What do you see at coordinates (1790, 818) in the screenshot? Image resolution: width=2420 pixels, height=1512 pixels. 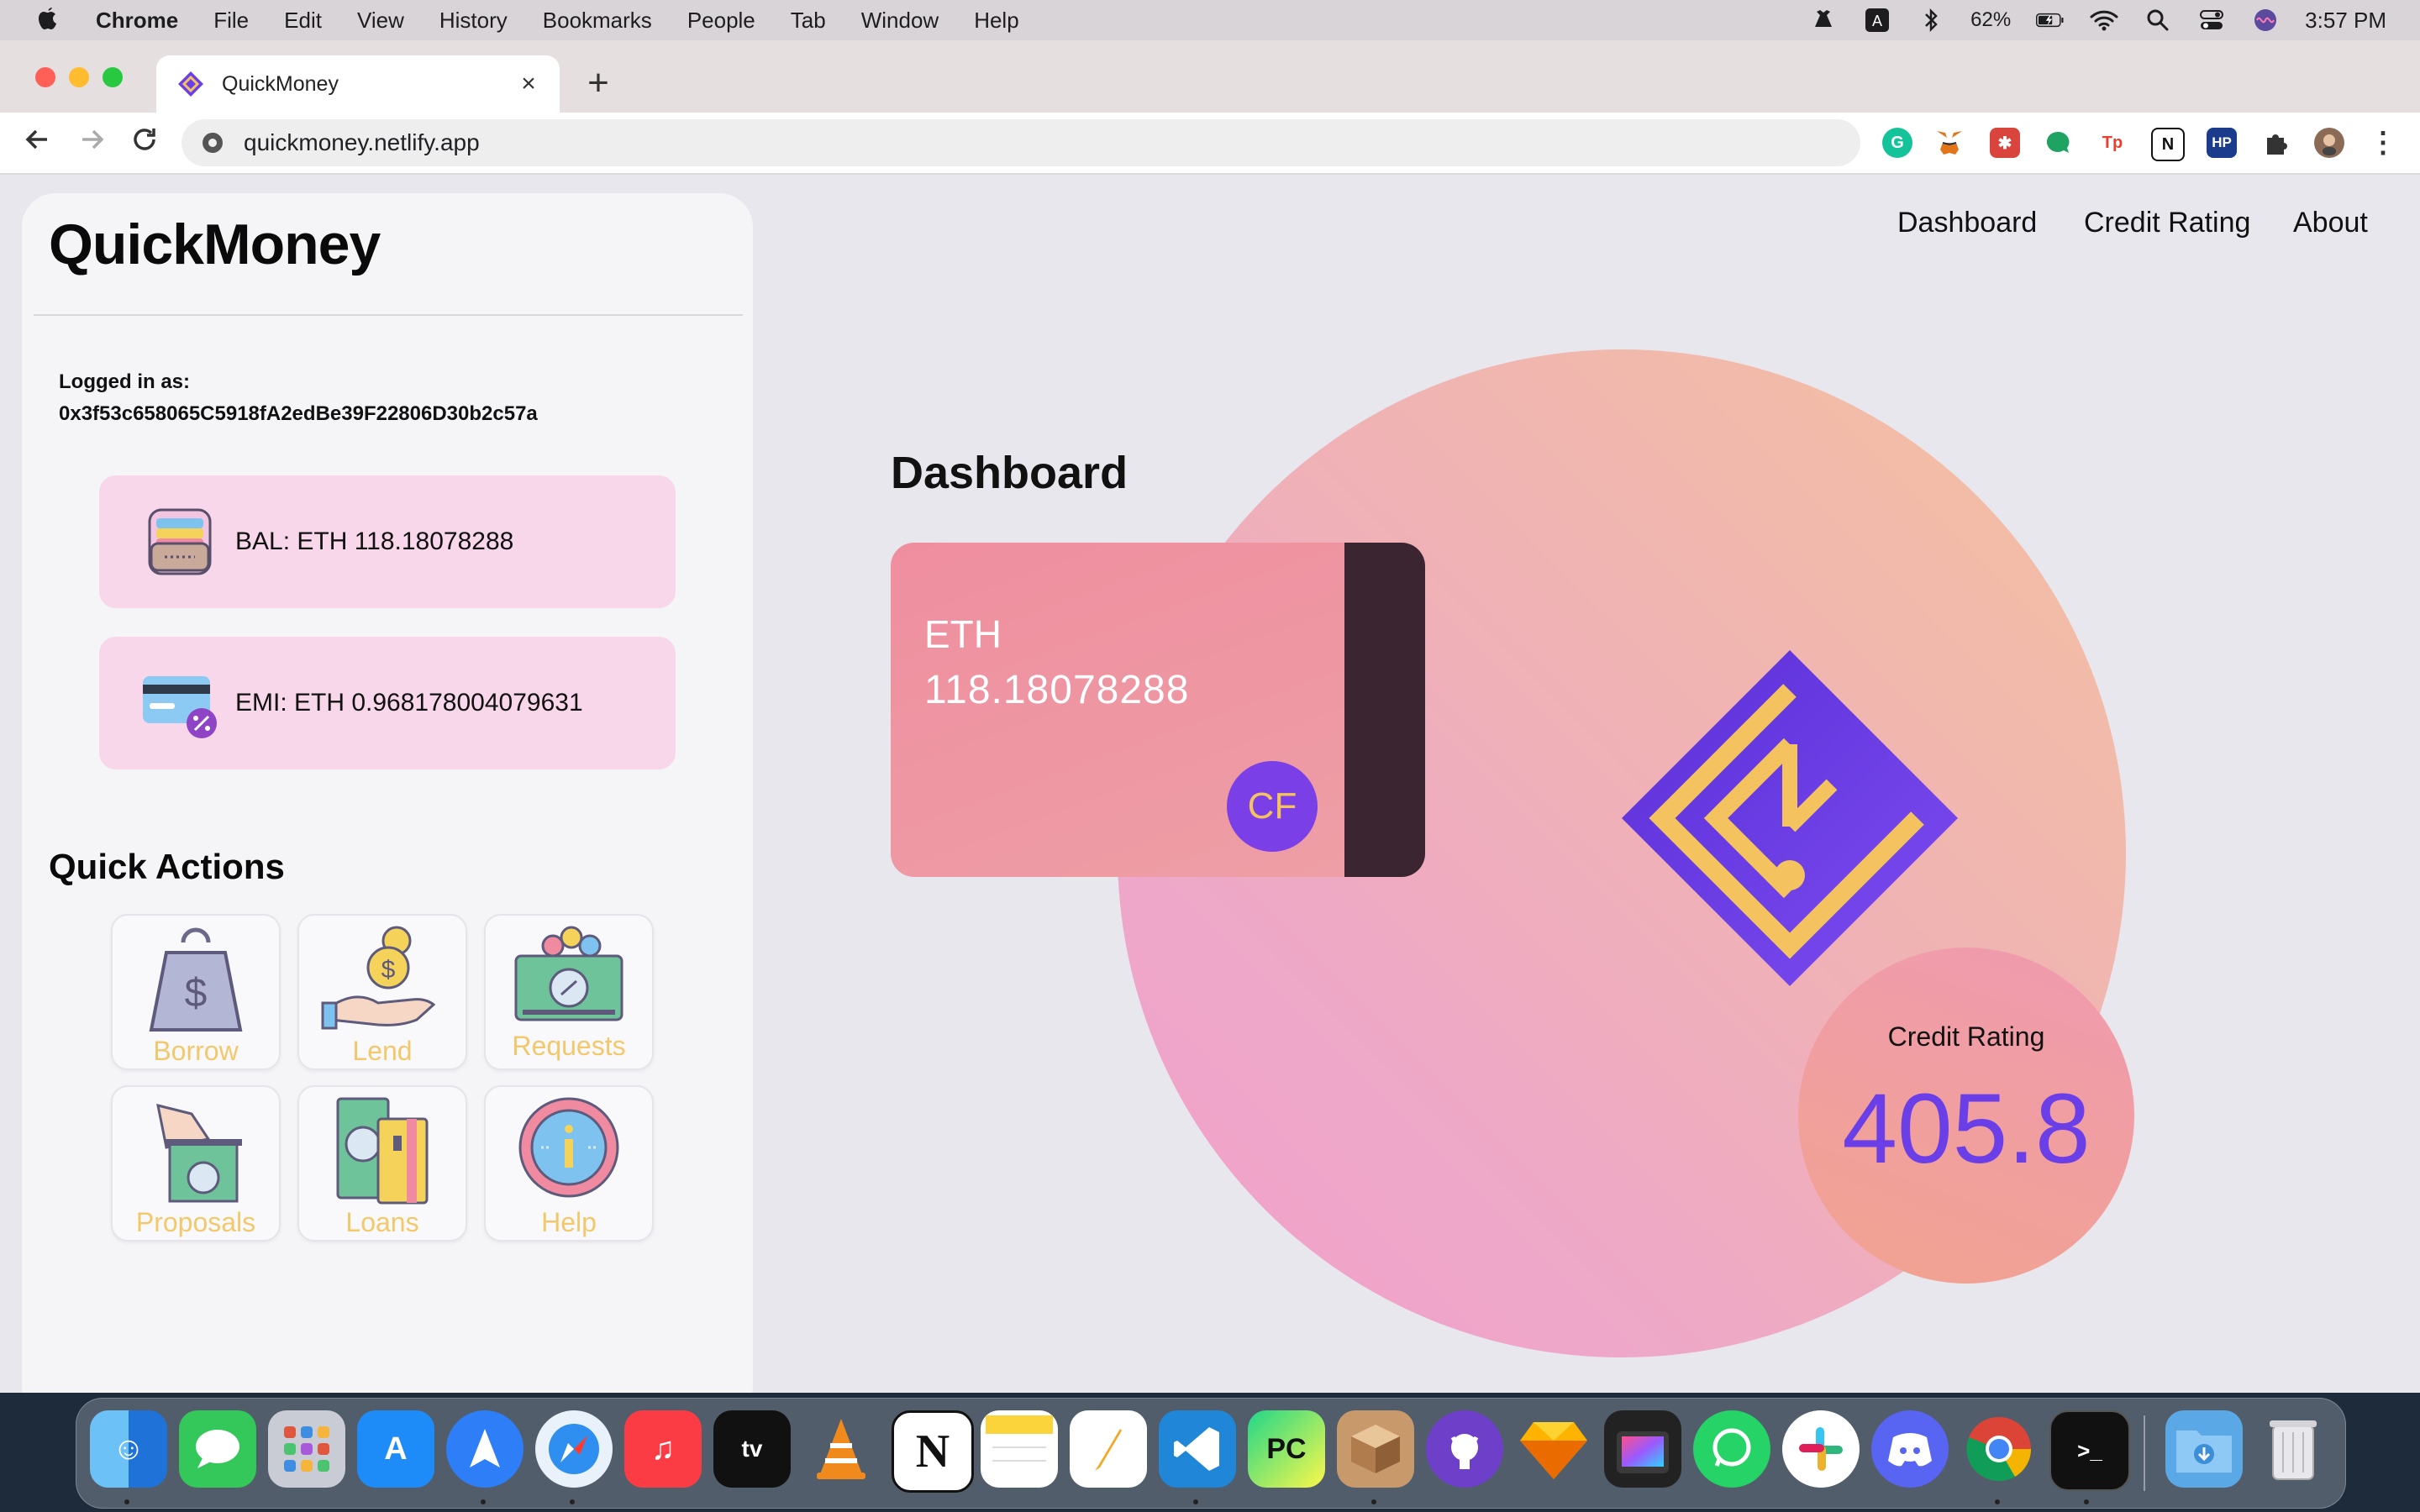 I see `quickmoney-logo-icon` at bounding box center [1790, 818].